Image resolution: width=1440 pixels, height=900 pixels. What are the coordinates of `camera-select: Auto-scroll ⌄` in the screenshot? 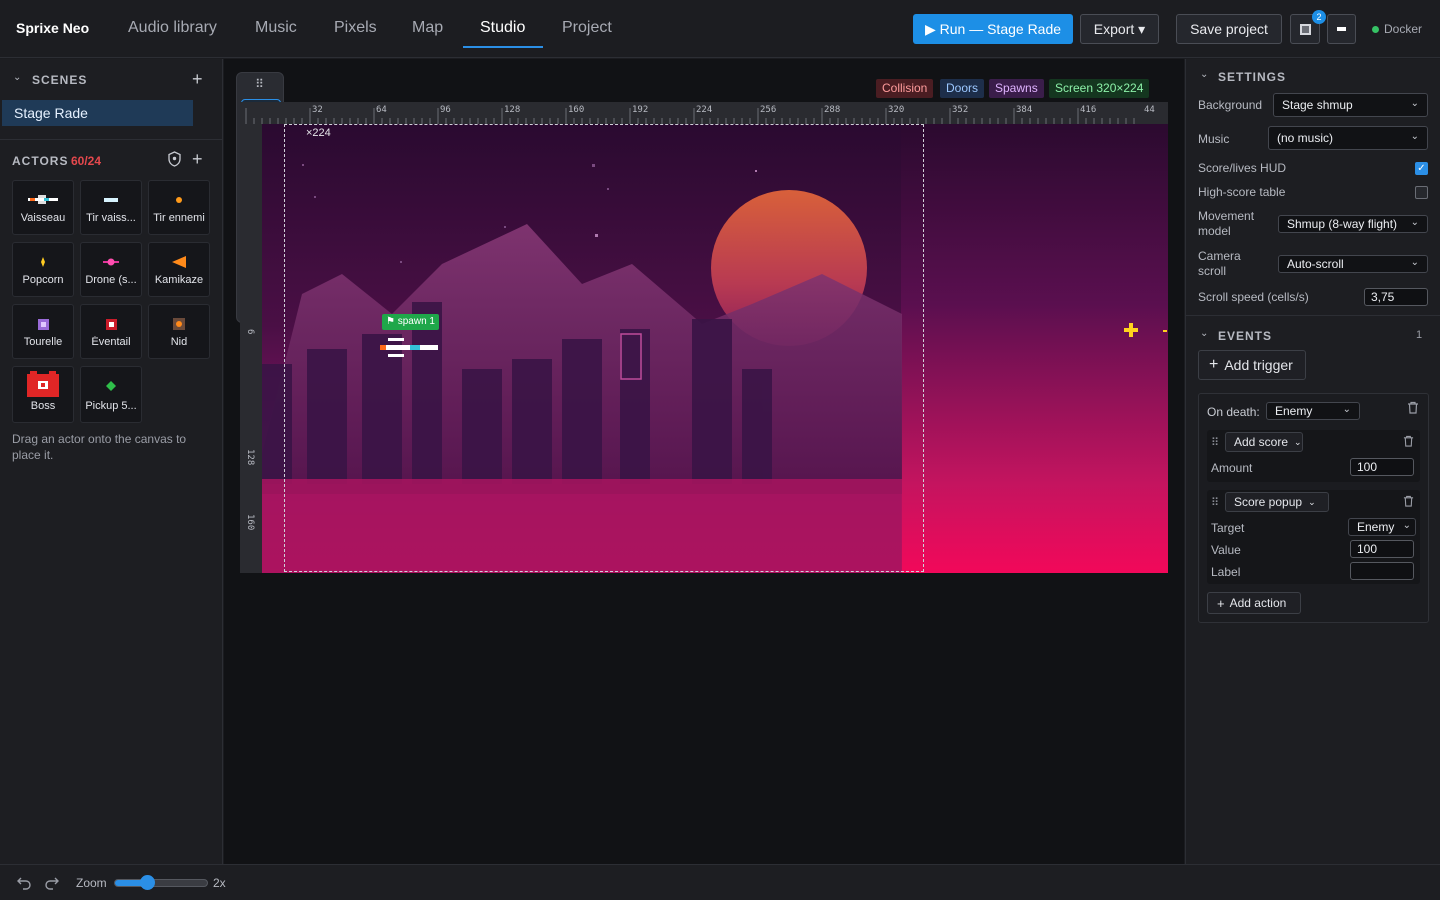 It's located at (1353, 264).